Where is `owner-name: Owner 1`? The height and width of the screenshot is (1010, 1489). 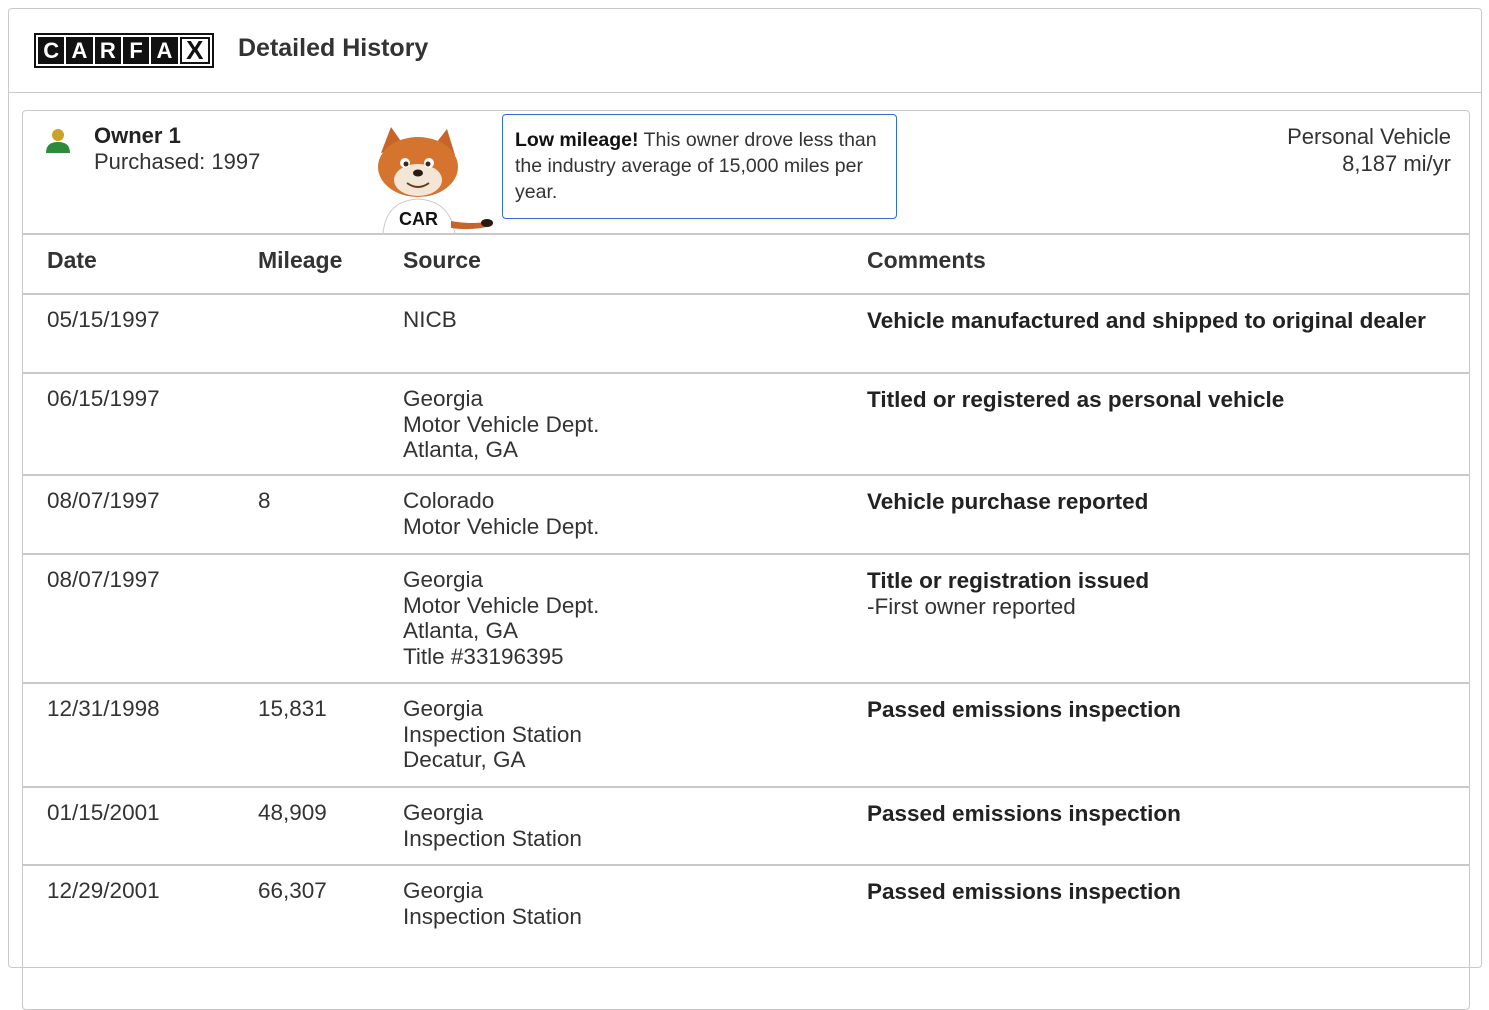 owner-name: Owner 1 is located at coordinates (137, 135).